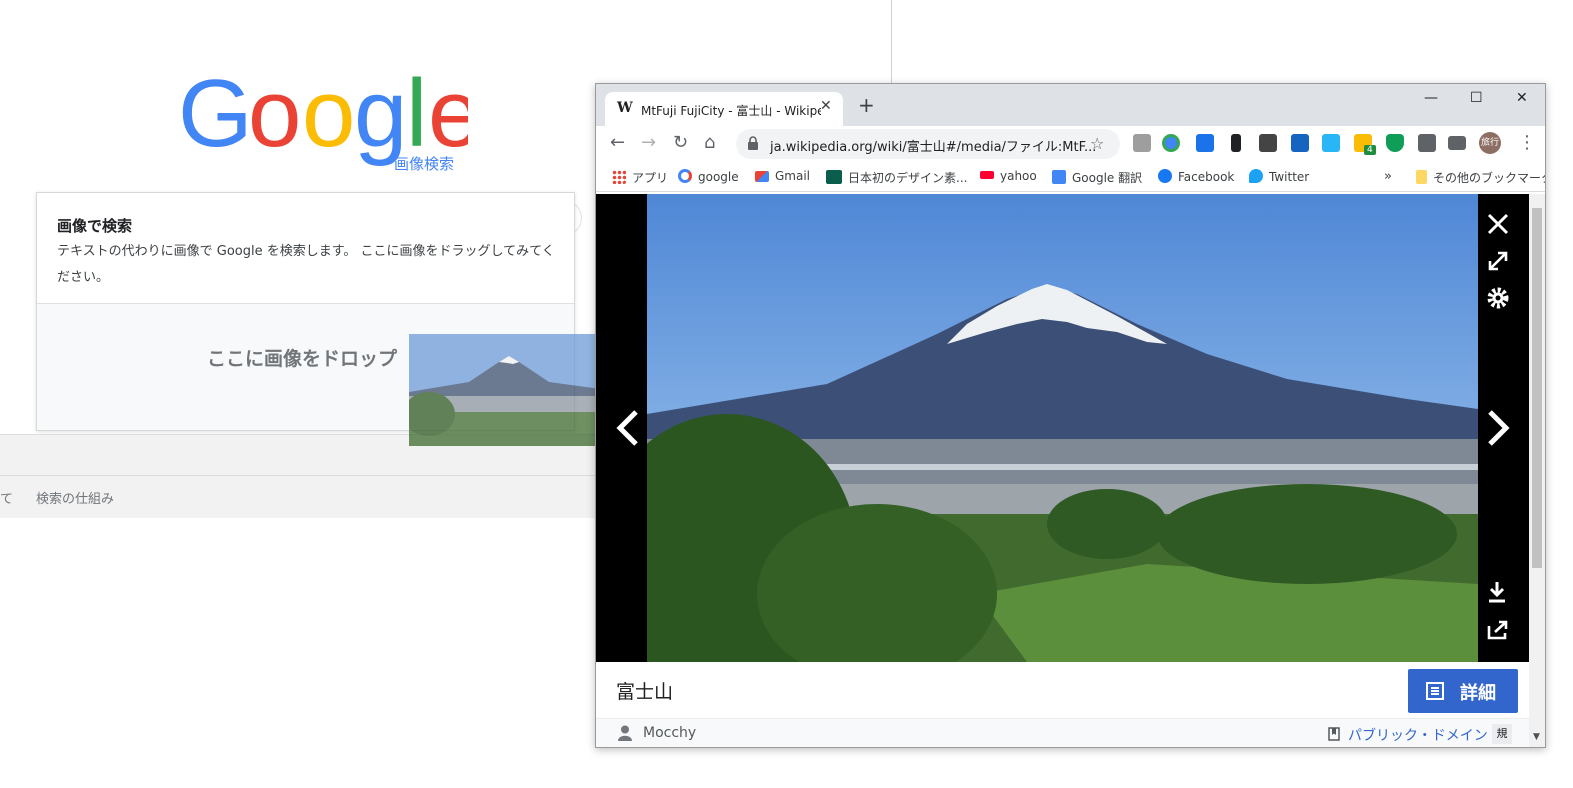  Describe the element at coordinates (1435, 691) in the screenshot. I see `details-document-icon` at that location.